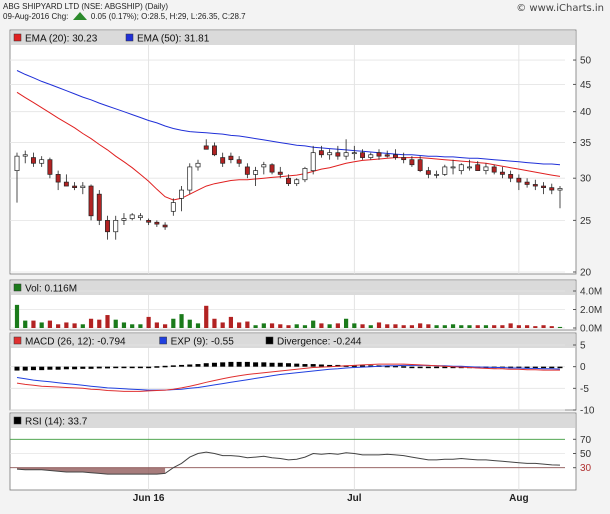 The image size is (610, 514). Describe the element at coordinates (586, 221) in the screenshot. I see `price-tick-label-1: 25` at that location.